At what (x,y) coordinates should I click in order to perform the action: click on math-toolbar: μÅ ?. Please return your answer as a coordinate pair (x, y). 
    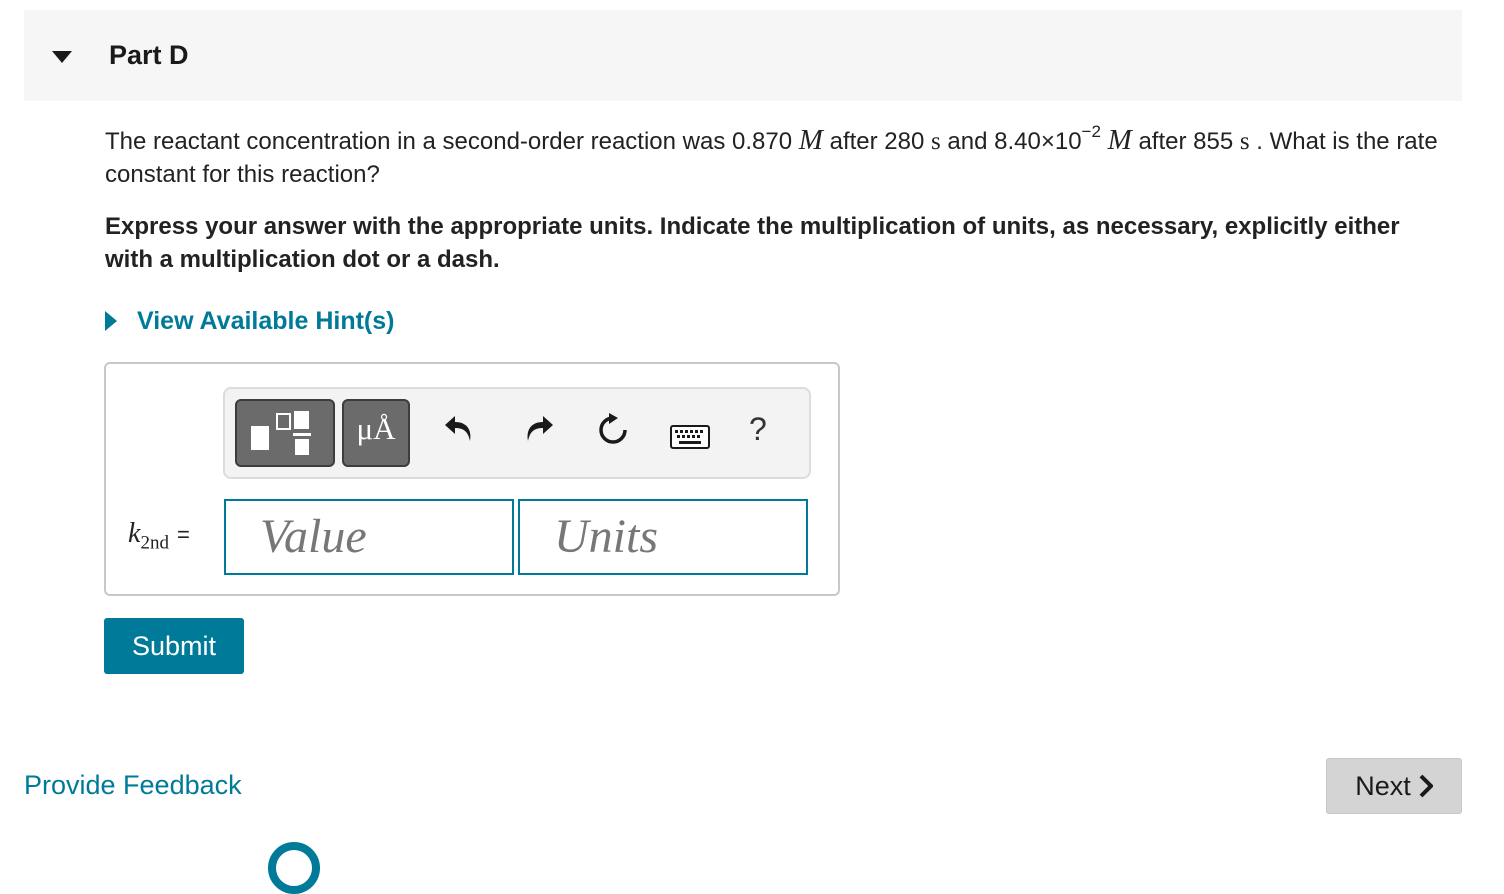
    Looking at the image, I should click on (517, 433).